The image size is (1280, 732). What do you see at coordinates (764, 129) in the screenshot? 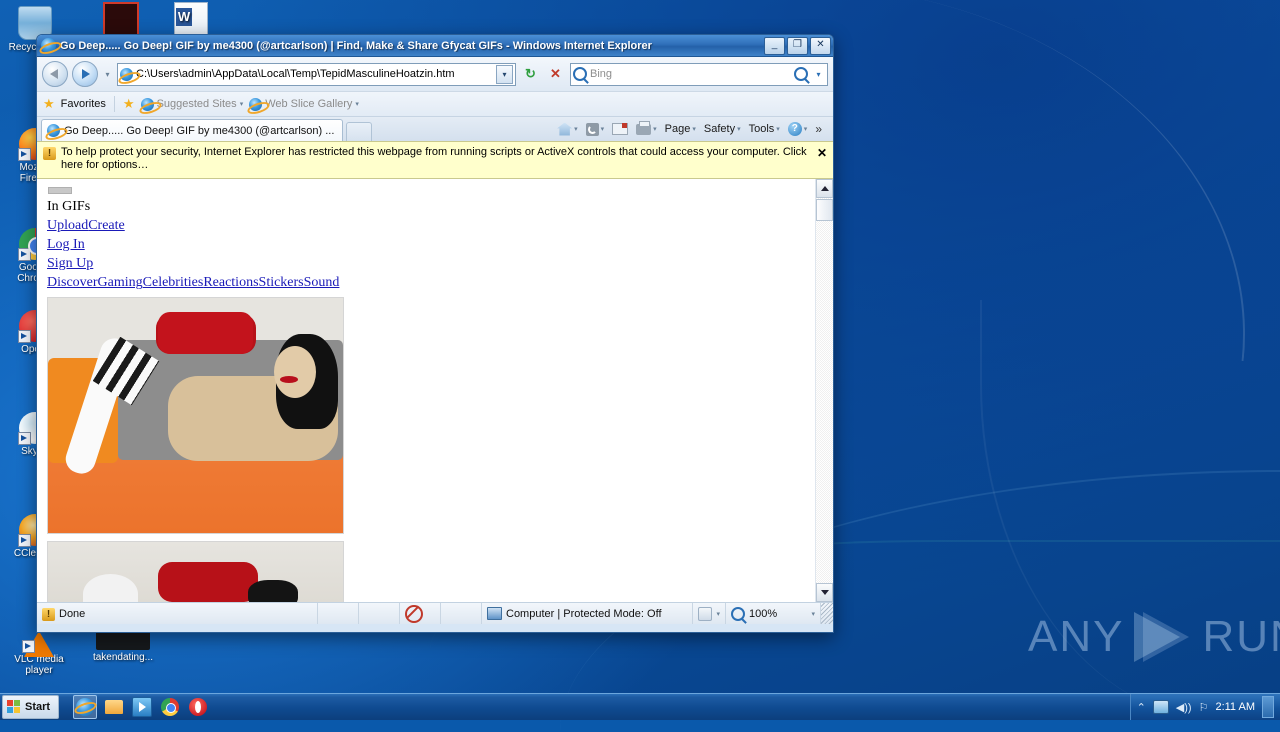
I see `tools-menu-button: Tools ▾` at bounding box center [764, 129].